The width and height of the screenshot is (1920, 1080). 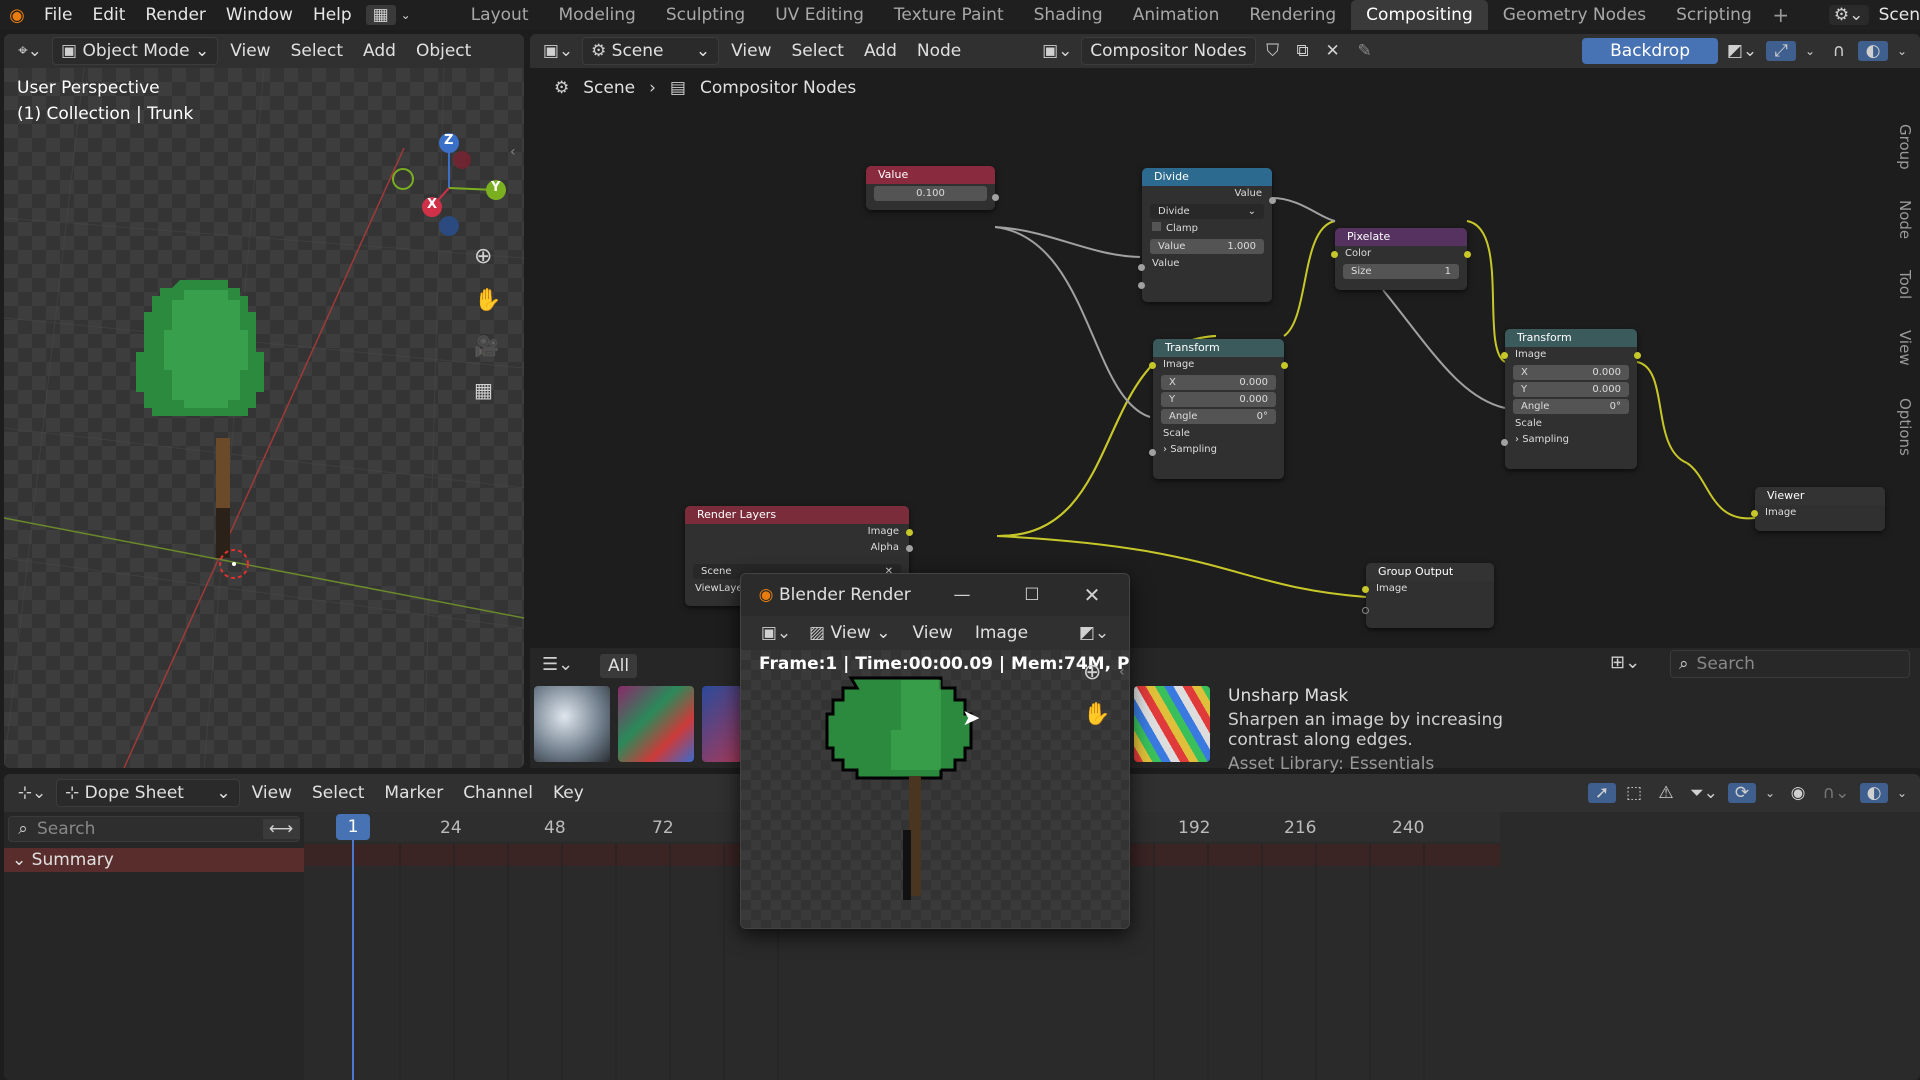 What do you see at coordinates (962, 595) in the screenshot?
I see `minimize-icon: —` at bounding box center [962, 595].